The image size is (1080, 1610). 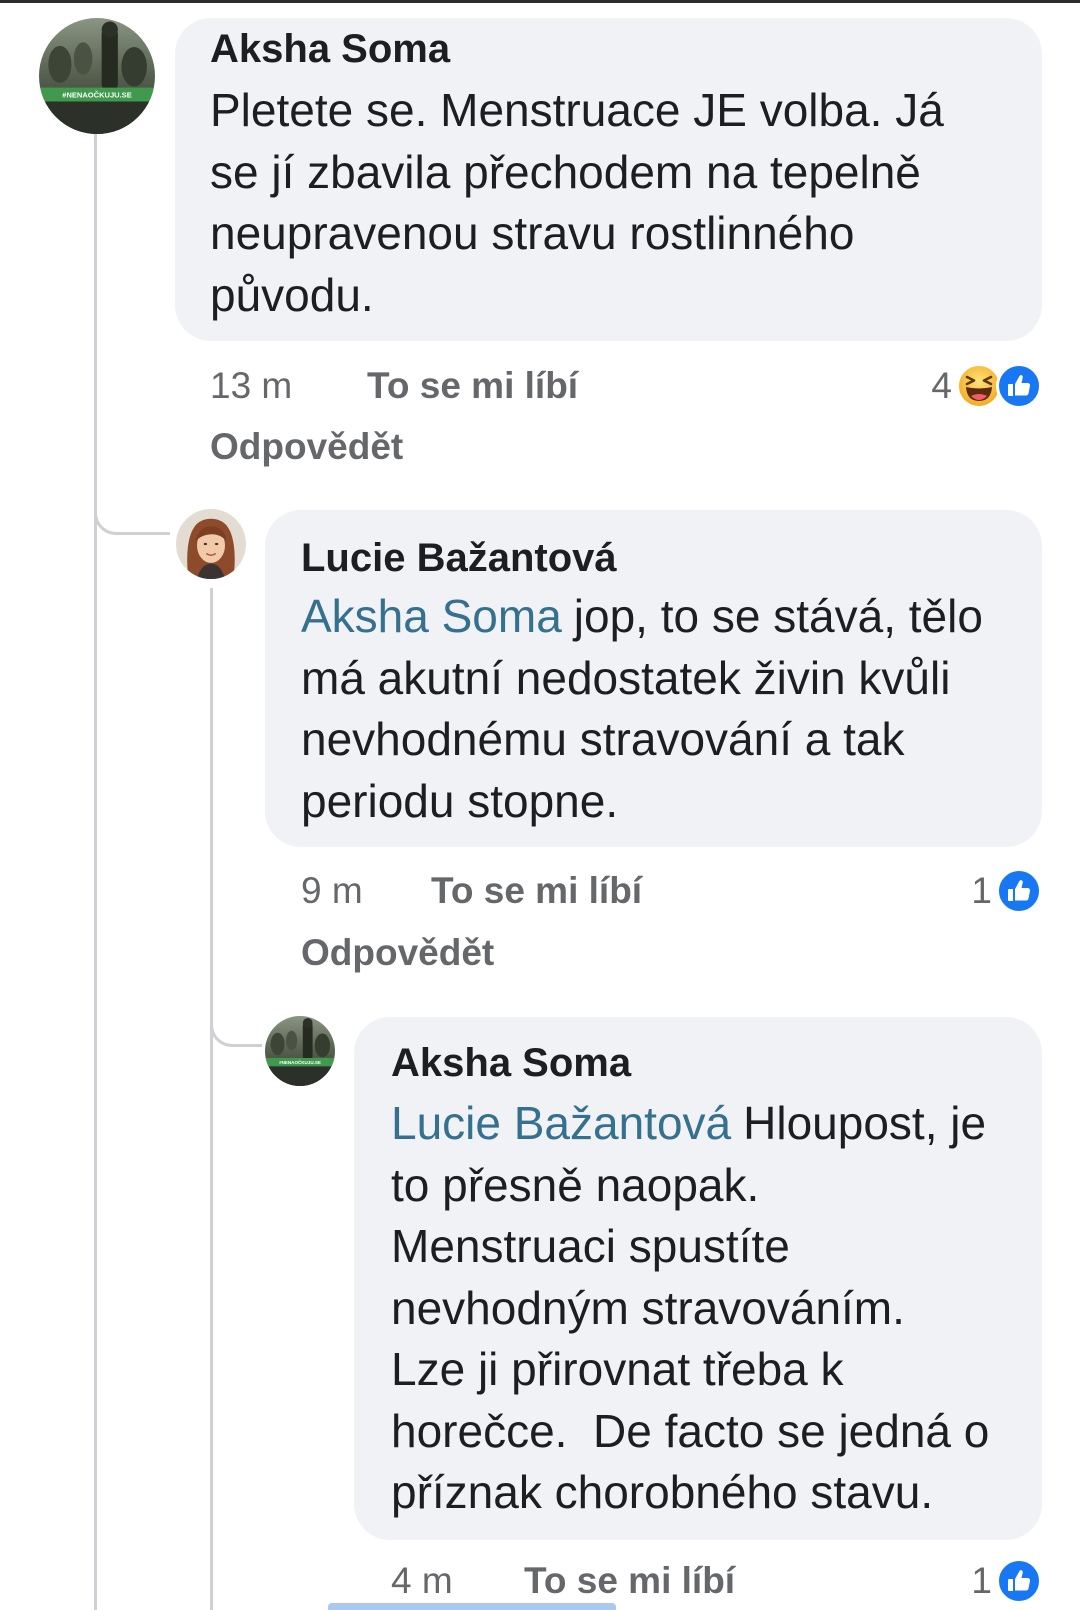 What do you see at coordinates (540, 1) in the screenshot?
I see `top-border-line` at bounding box center [540, 1].